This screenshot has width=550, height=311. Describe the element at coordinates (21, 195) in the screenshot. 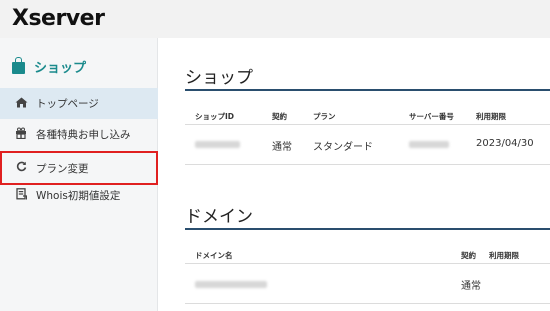

I see `document-icon` at that location.